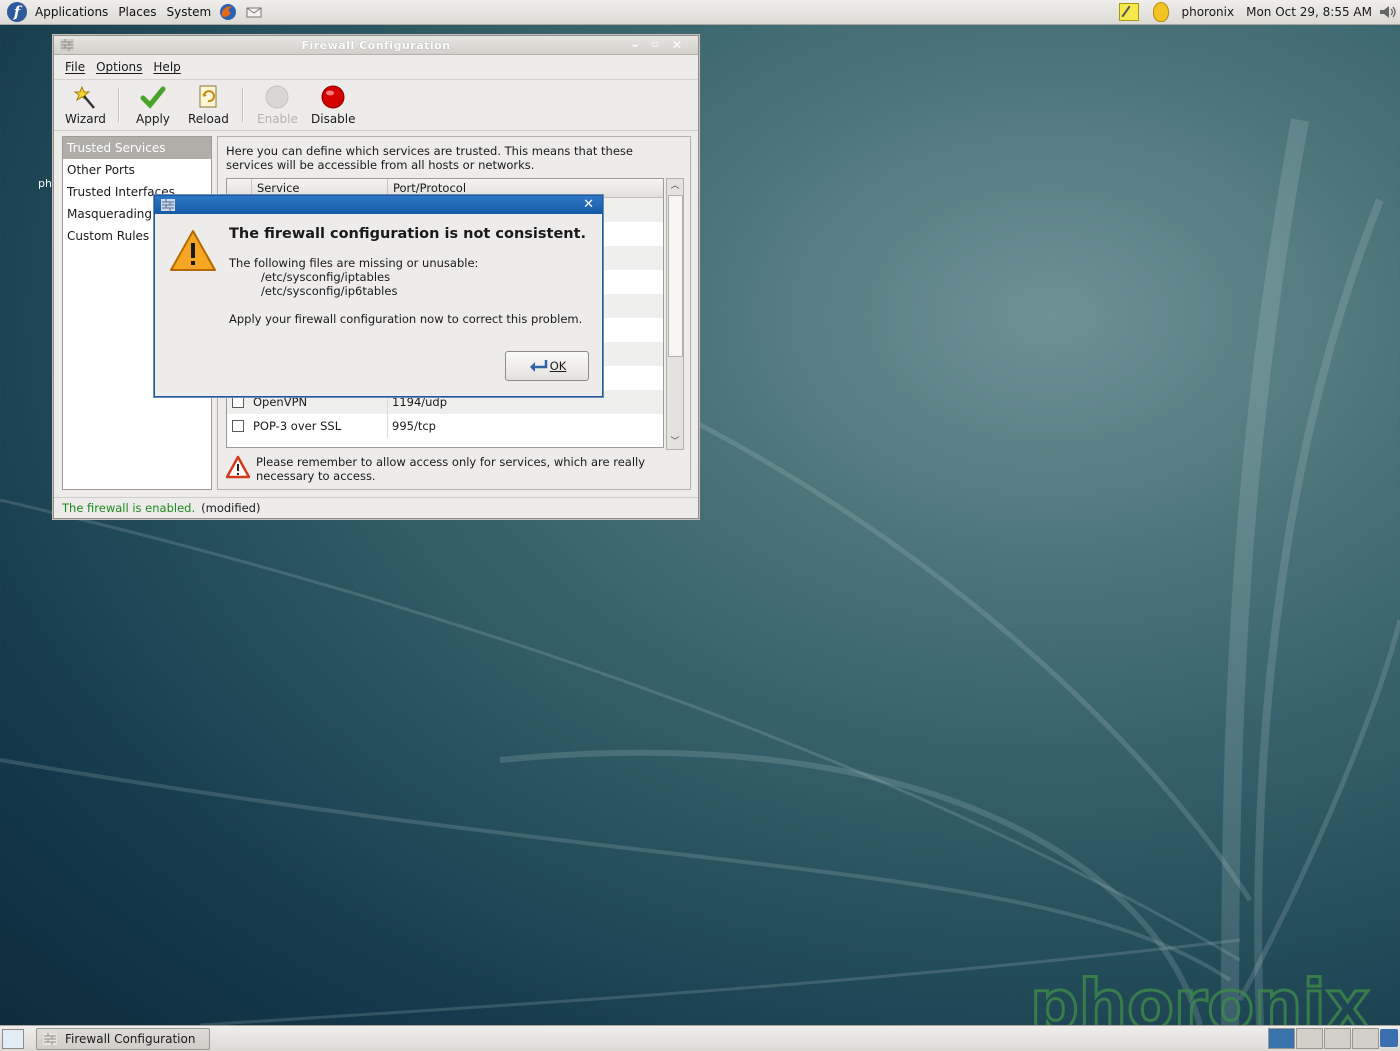  What do you see at coordinates (376, 67) in the screenshot?
I see `menubar: File Options Help` at bounding box center [376, 67].